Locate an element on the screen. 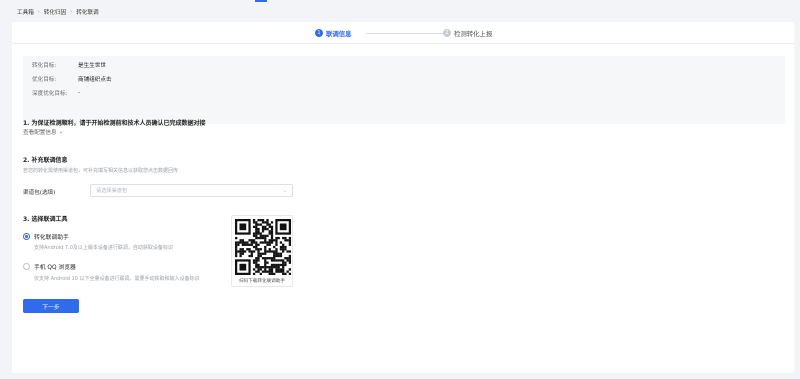 This screenshot has height=379, width=800. step-connector is located at coordinates (407, 33).